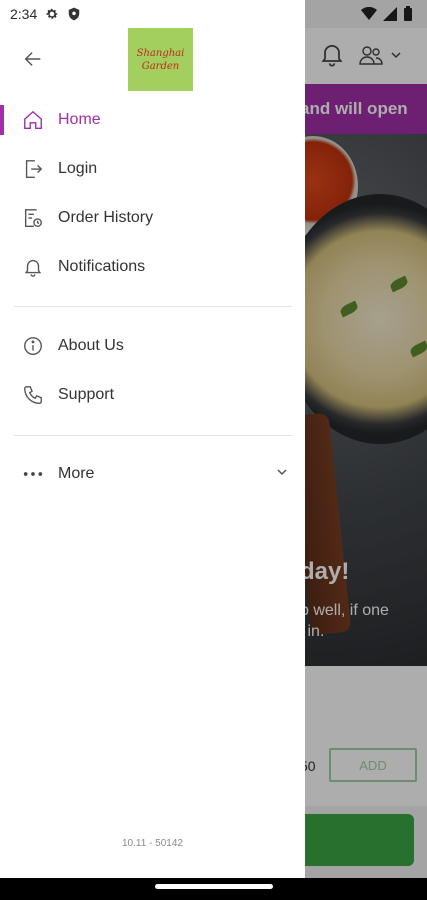 Image resolution: width=427 pixels, height=900 pixels. Describe the element at coordinates (152, 120) in the screenshot. I see `drawer-item-home: Home` at that location.